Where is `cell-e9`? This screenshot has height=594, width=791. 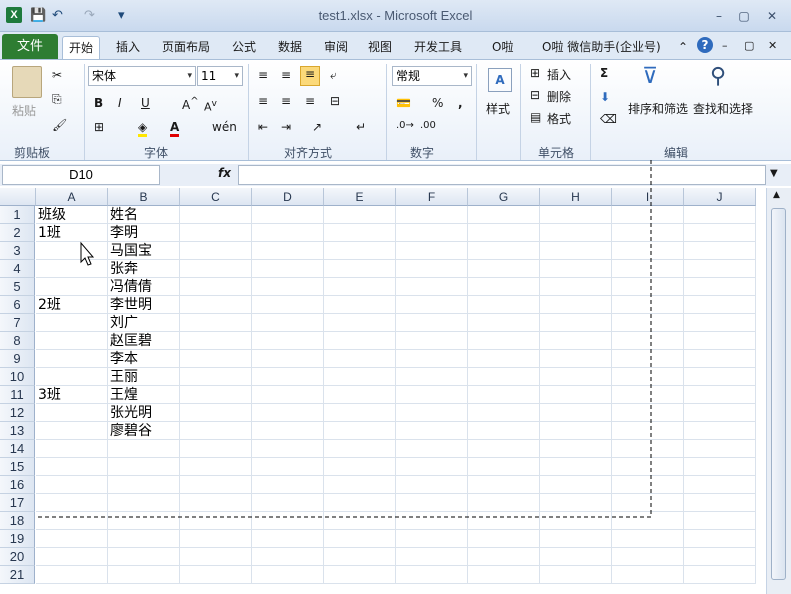 cell-e9 is located at coordinates (360, 359).